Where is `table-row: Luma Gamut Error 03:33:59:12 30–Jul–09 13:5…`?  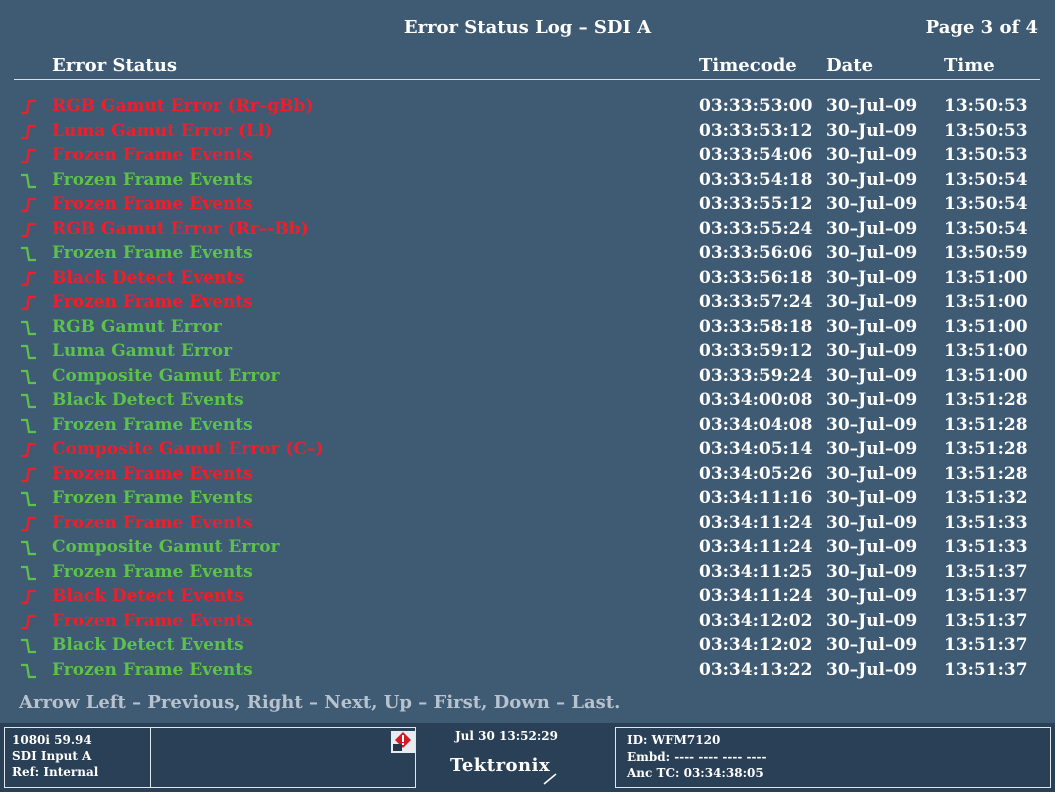
table-row: Luma Gamut Error 03:33:59:12 30–Jul–09 13:5… is located at coordinates (527, 353).